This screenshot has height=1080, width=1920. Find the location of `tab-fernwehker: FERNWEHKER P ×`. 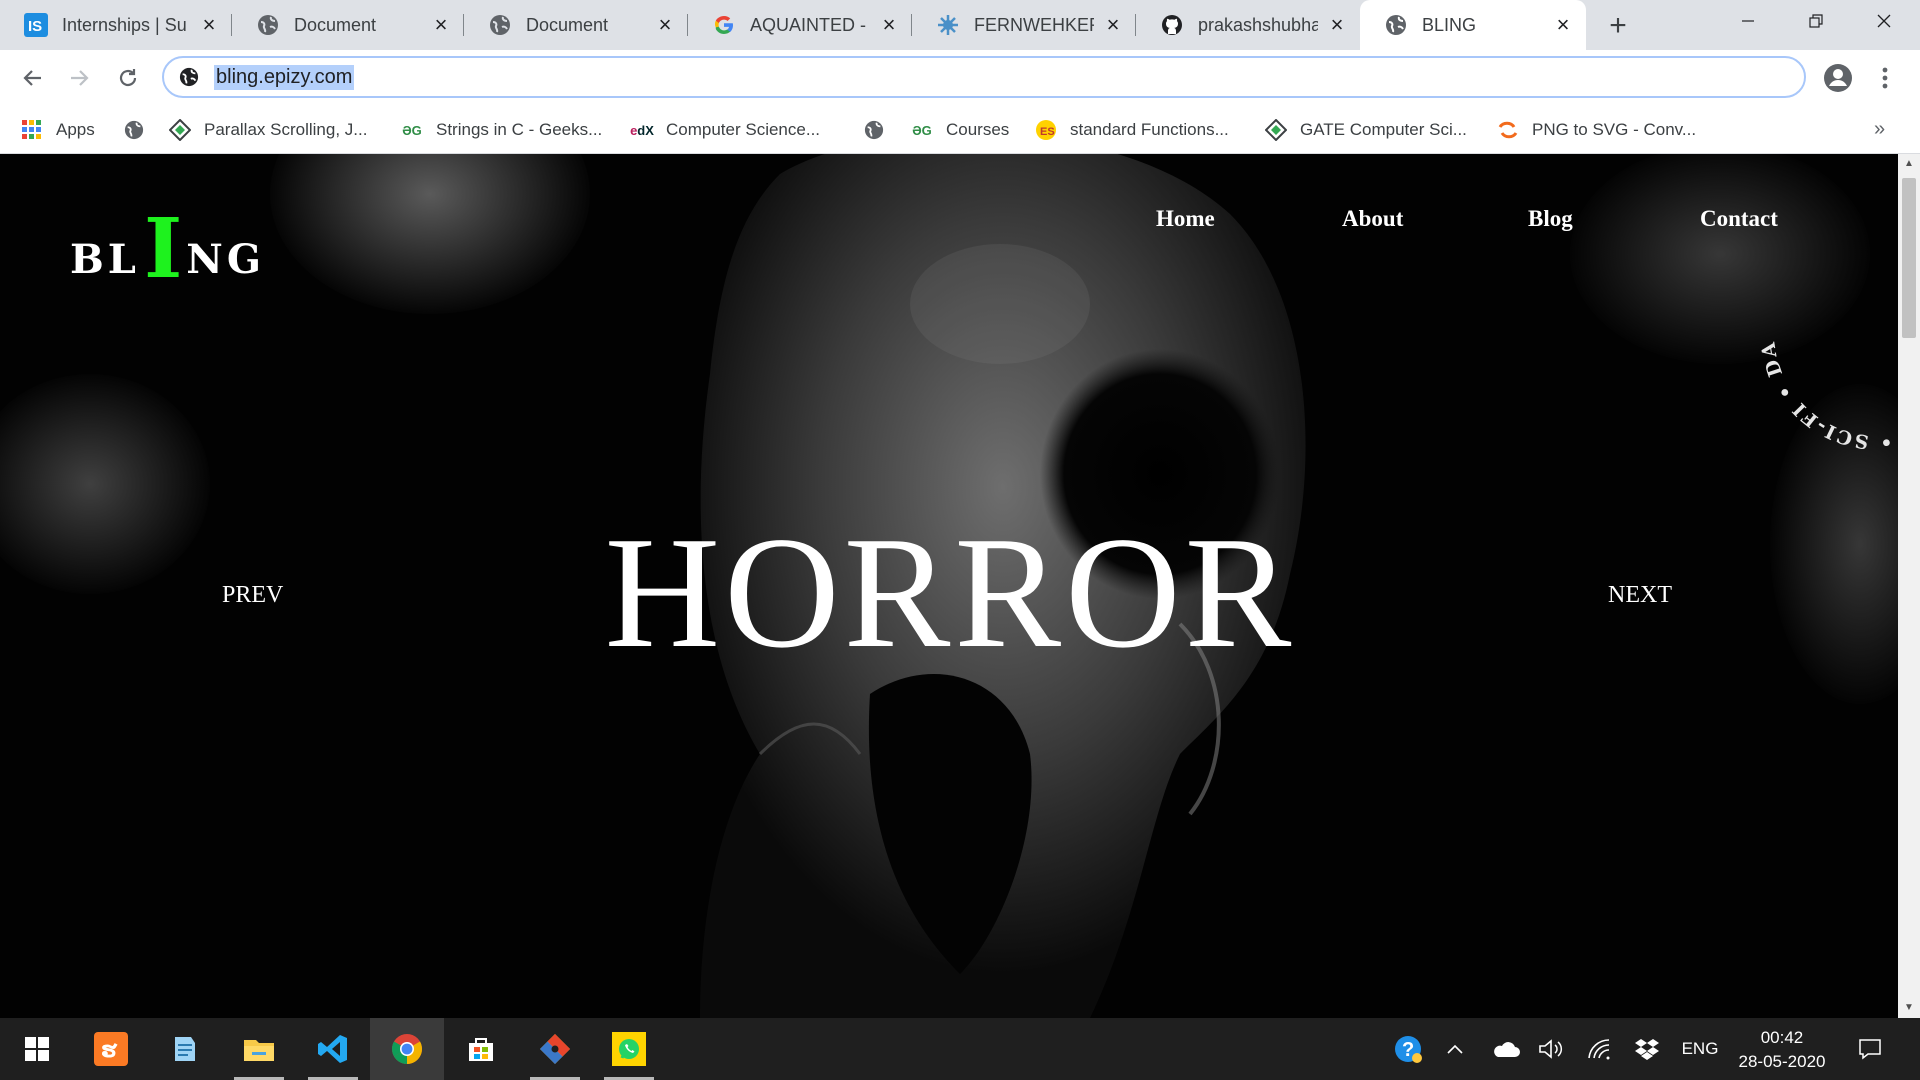

tab-fernwehker: FERNWEHKER P × is located at coordinates (1024, 25).